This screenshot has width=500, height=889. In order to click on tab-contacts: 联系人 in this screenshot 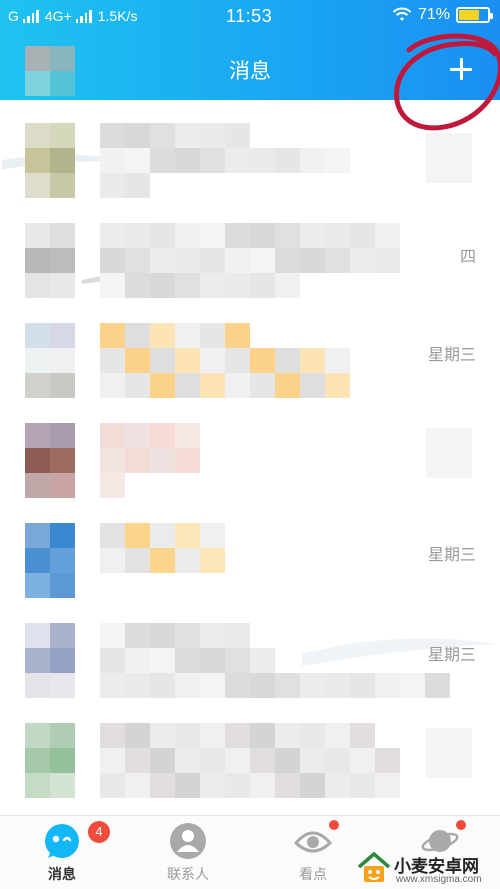, I will do `click(188, 852)`.